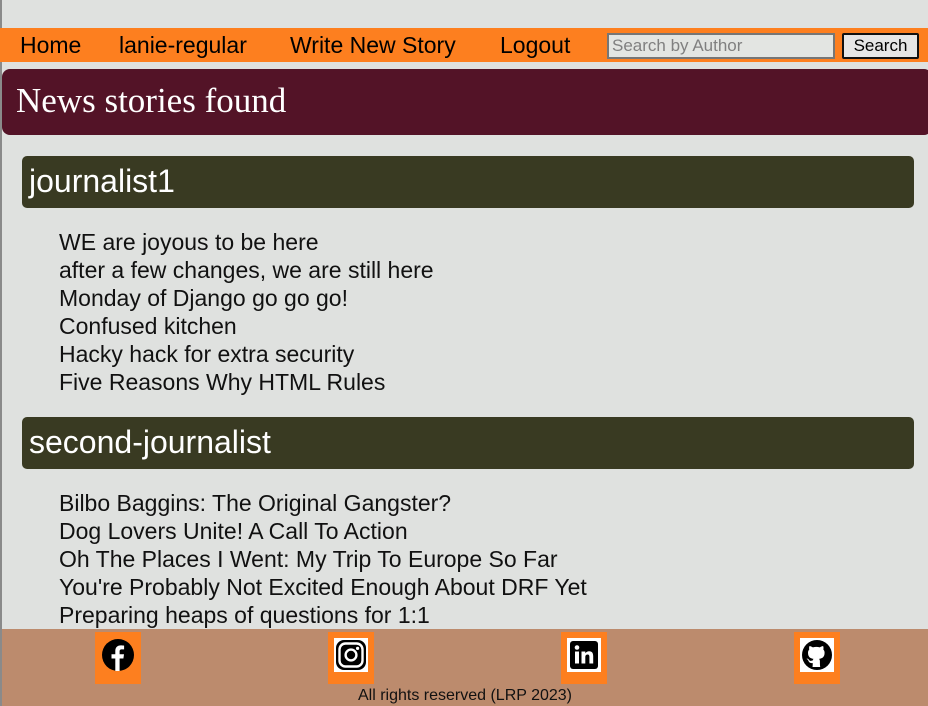 This screenshot has width=928, height=706. Describe the element at coordinates (246, 298) in the screenshot. I see `story-link: Monday of Django go go go!` at that location.